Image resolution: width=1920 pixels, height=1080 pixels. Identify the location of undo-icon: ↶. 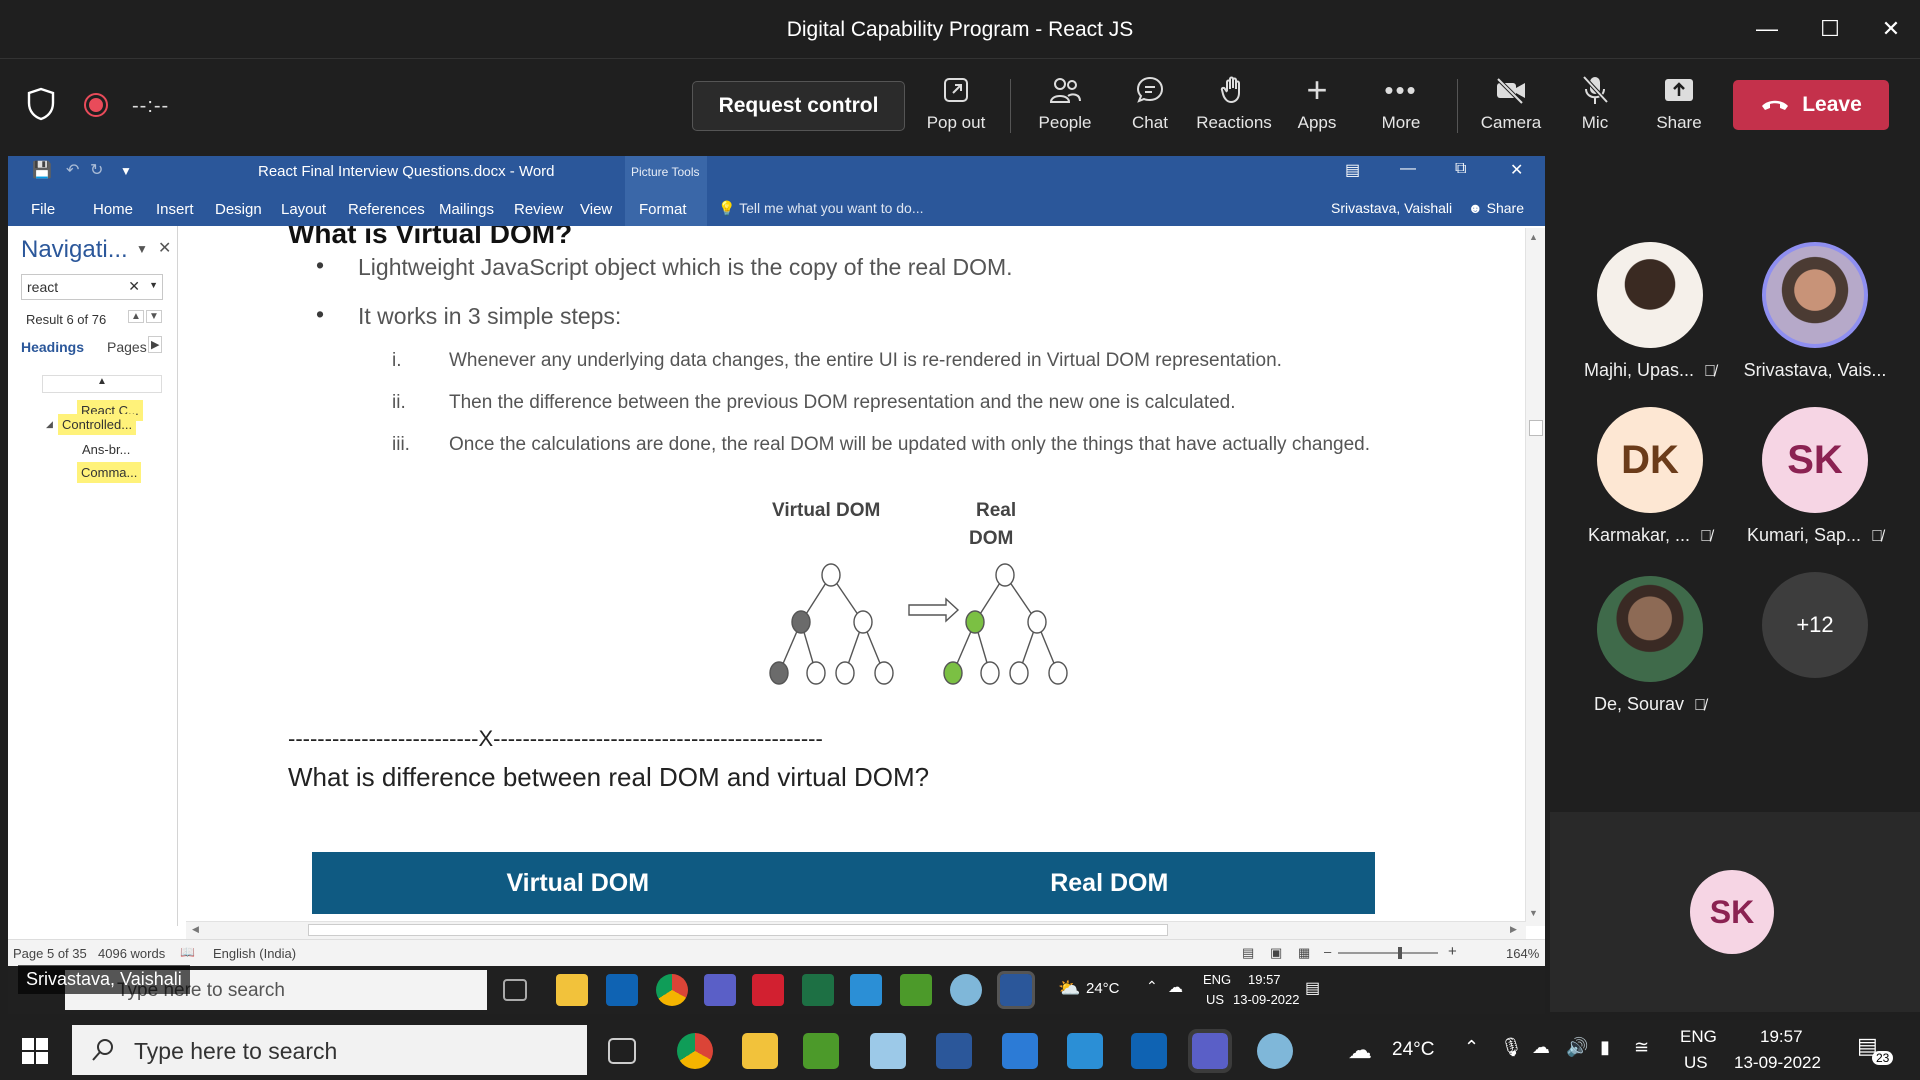
(72, 170).